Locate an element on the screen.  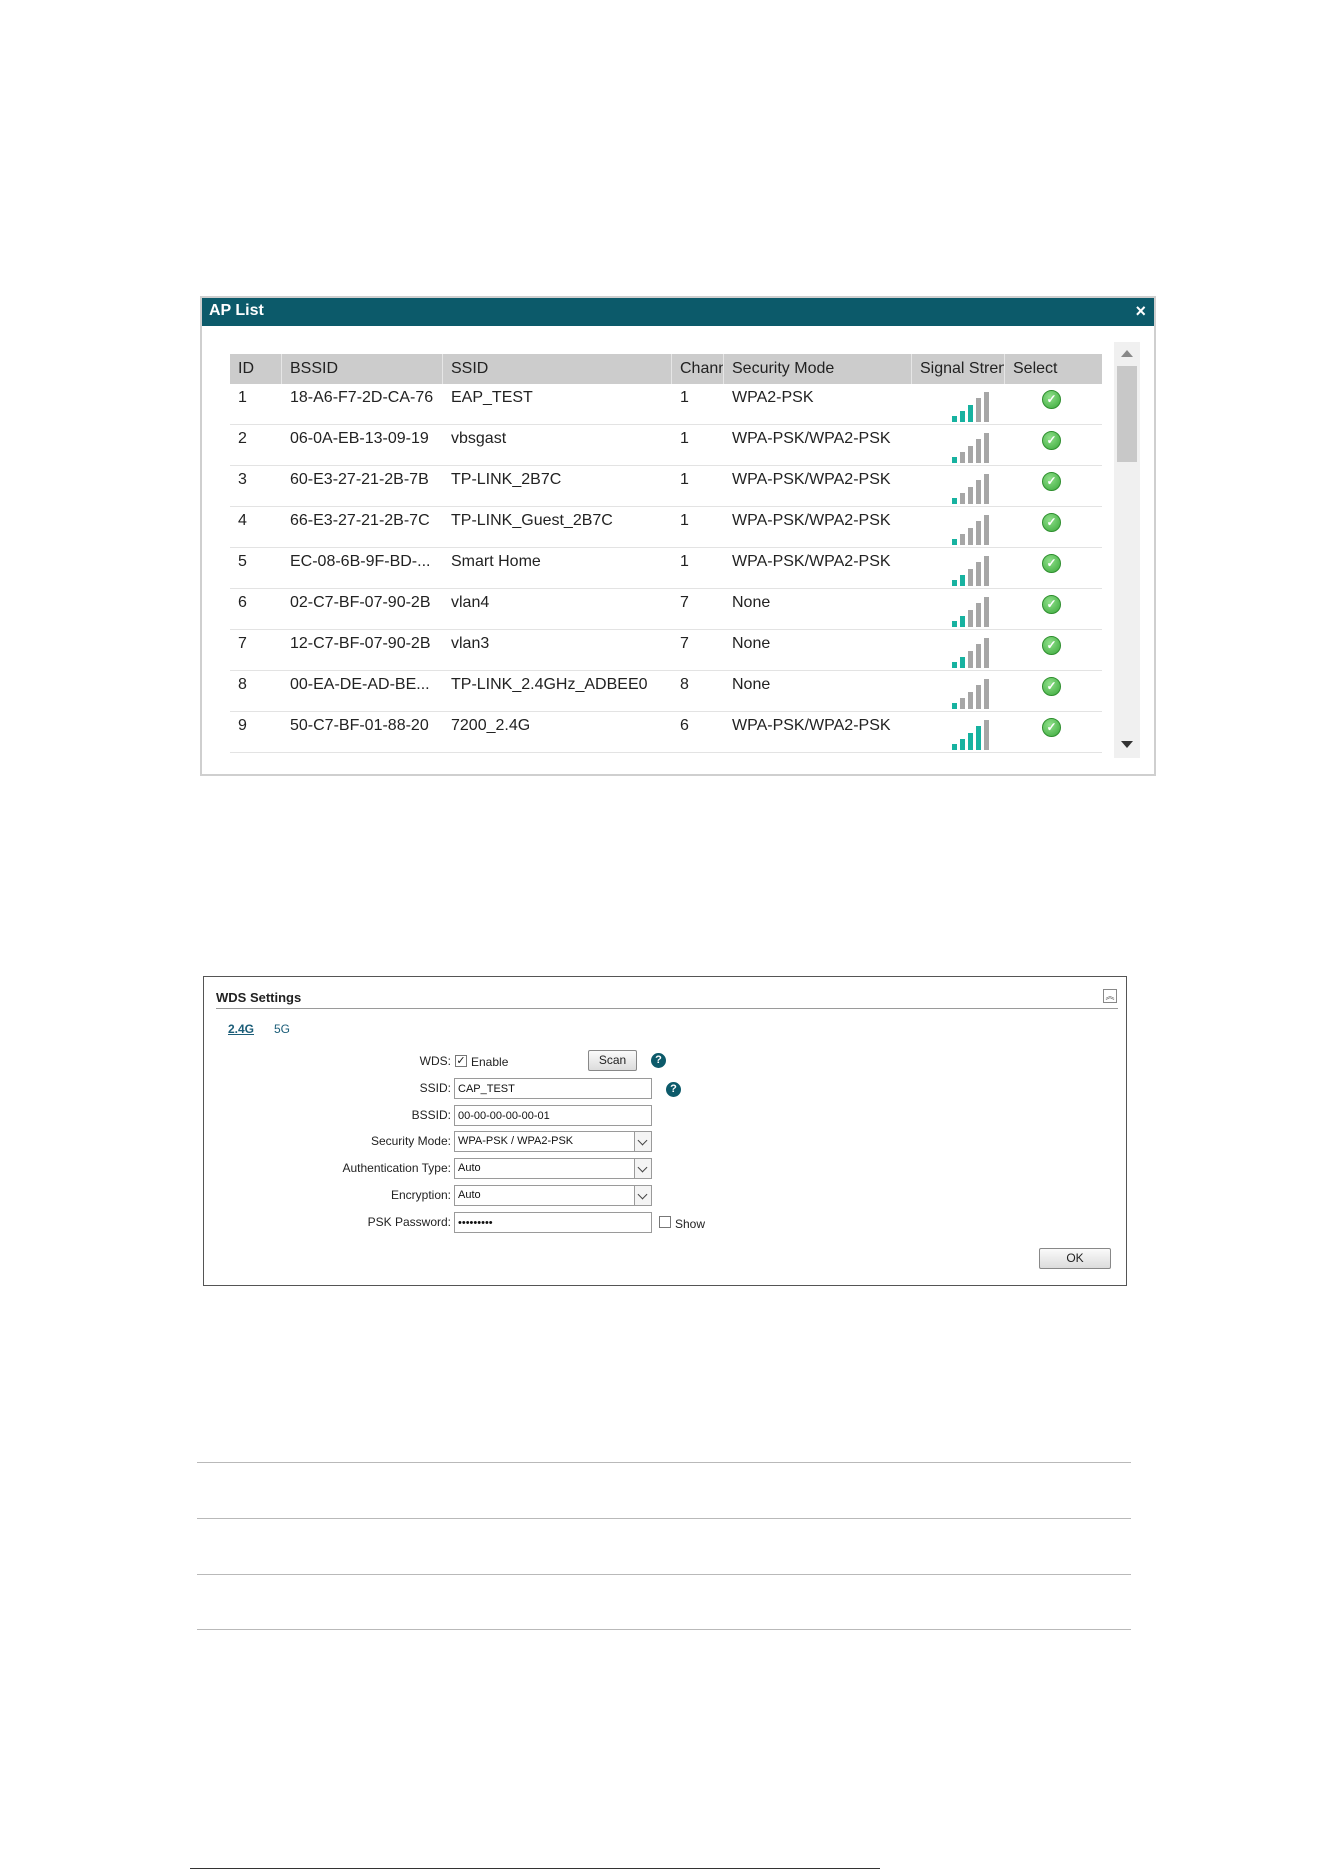
collapse-icon: ︽ is located at coordinates (1110, 996).